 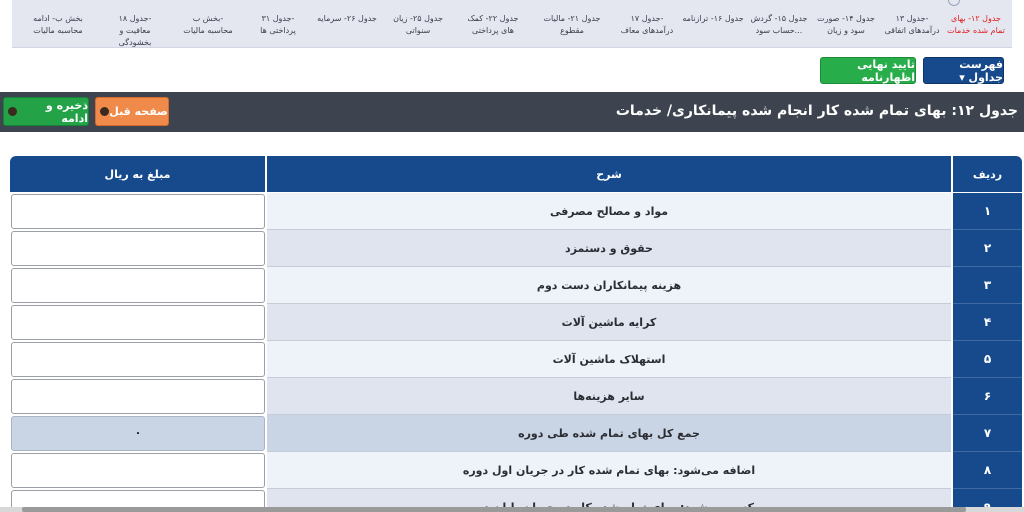 I want to click on table-row: هزینه پیمانکاران دست دوم ۳, so click(x=516, y=285).